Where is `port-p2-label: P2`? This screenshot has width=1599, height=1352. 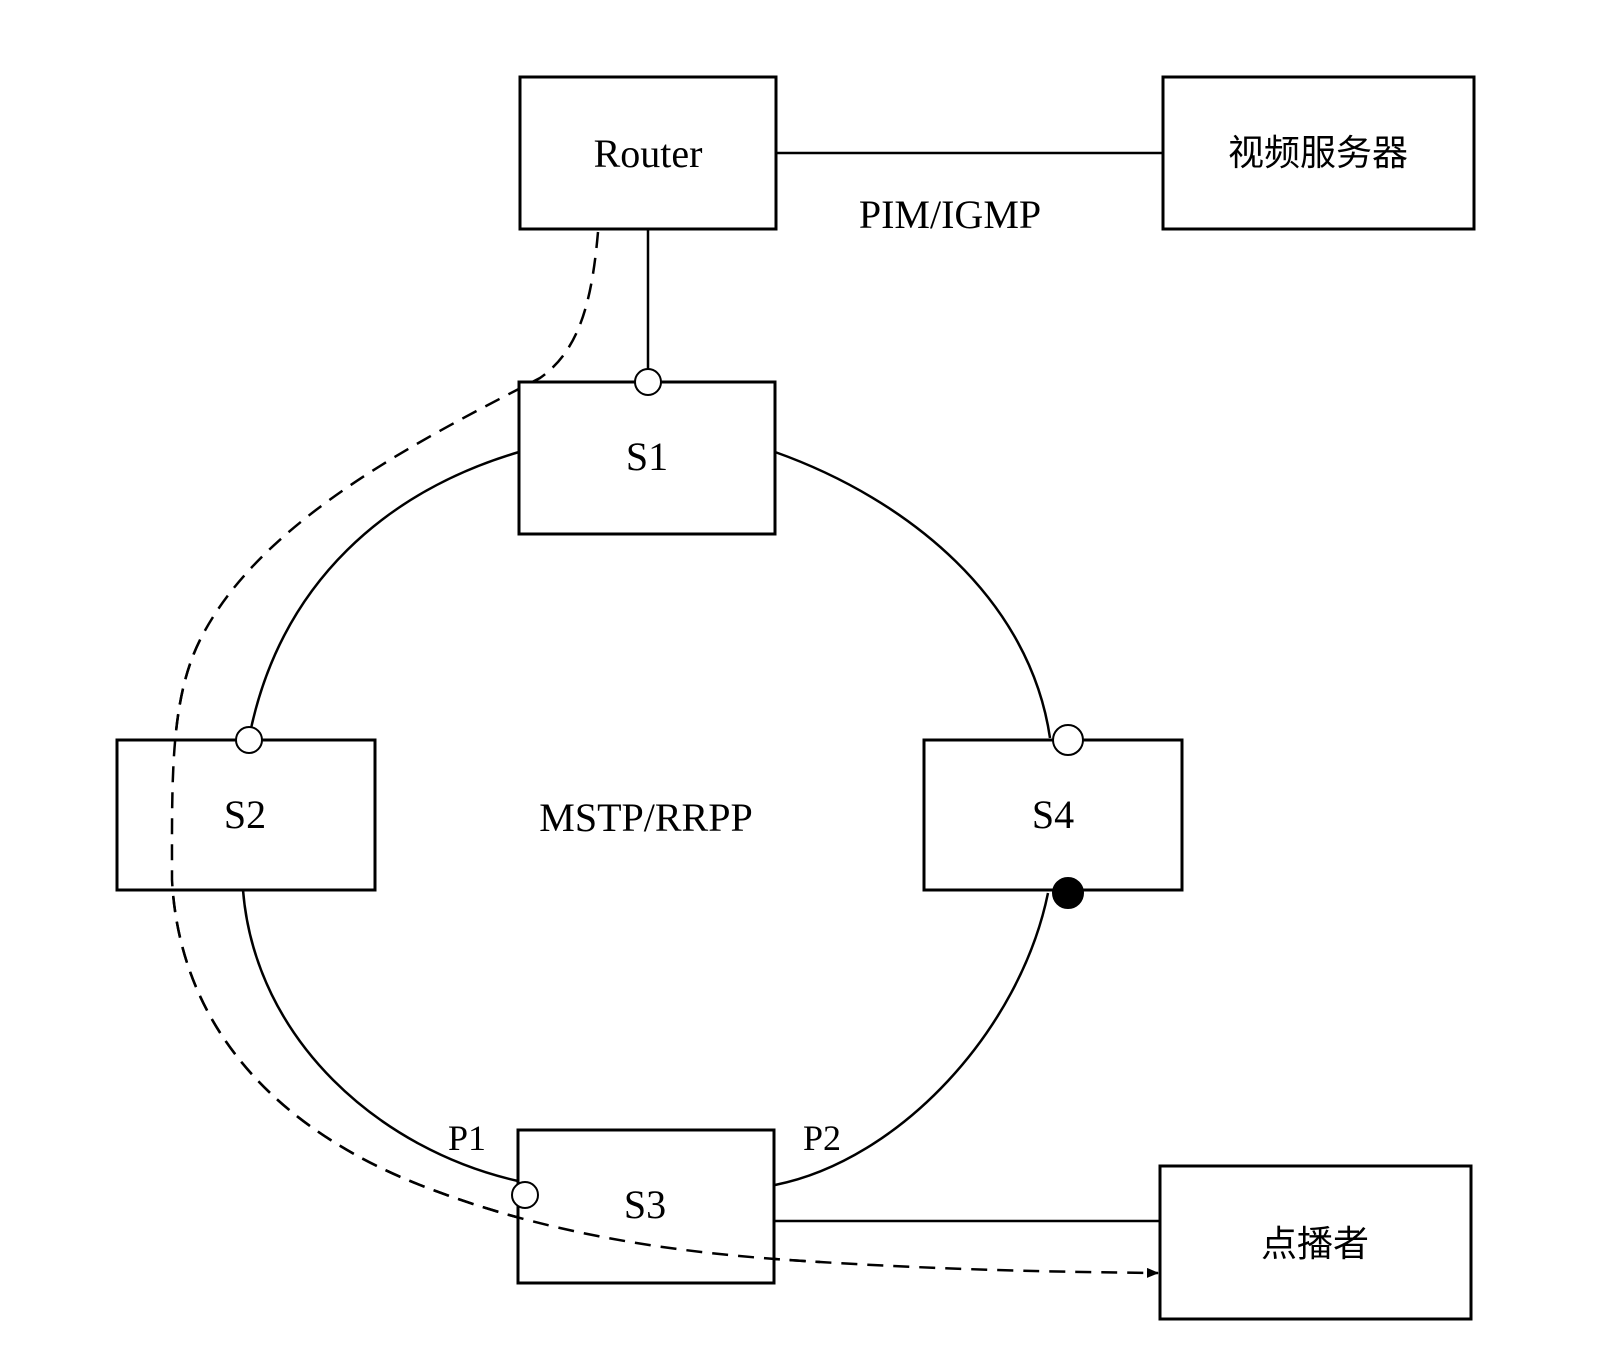 port-p2-label: P2 is located at coordinates (822, 1138).